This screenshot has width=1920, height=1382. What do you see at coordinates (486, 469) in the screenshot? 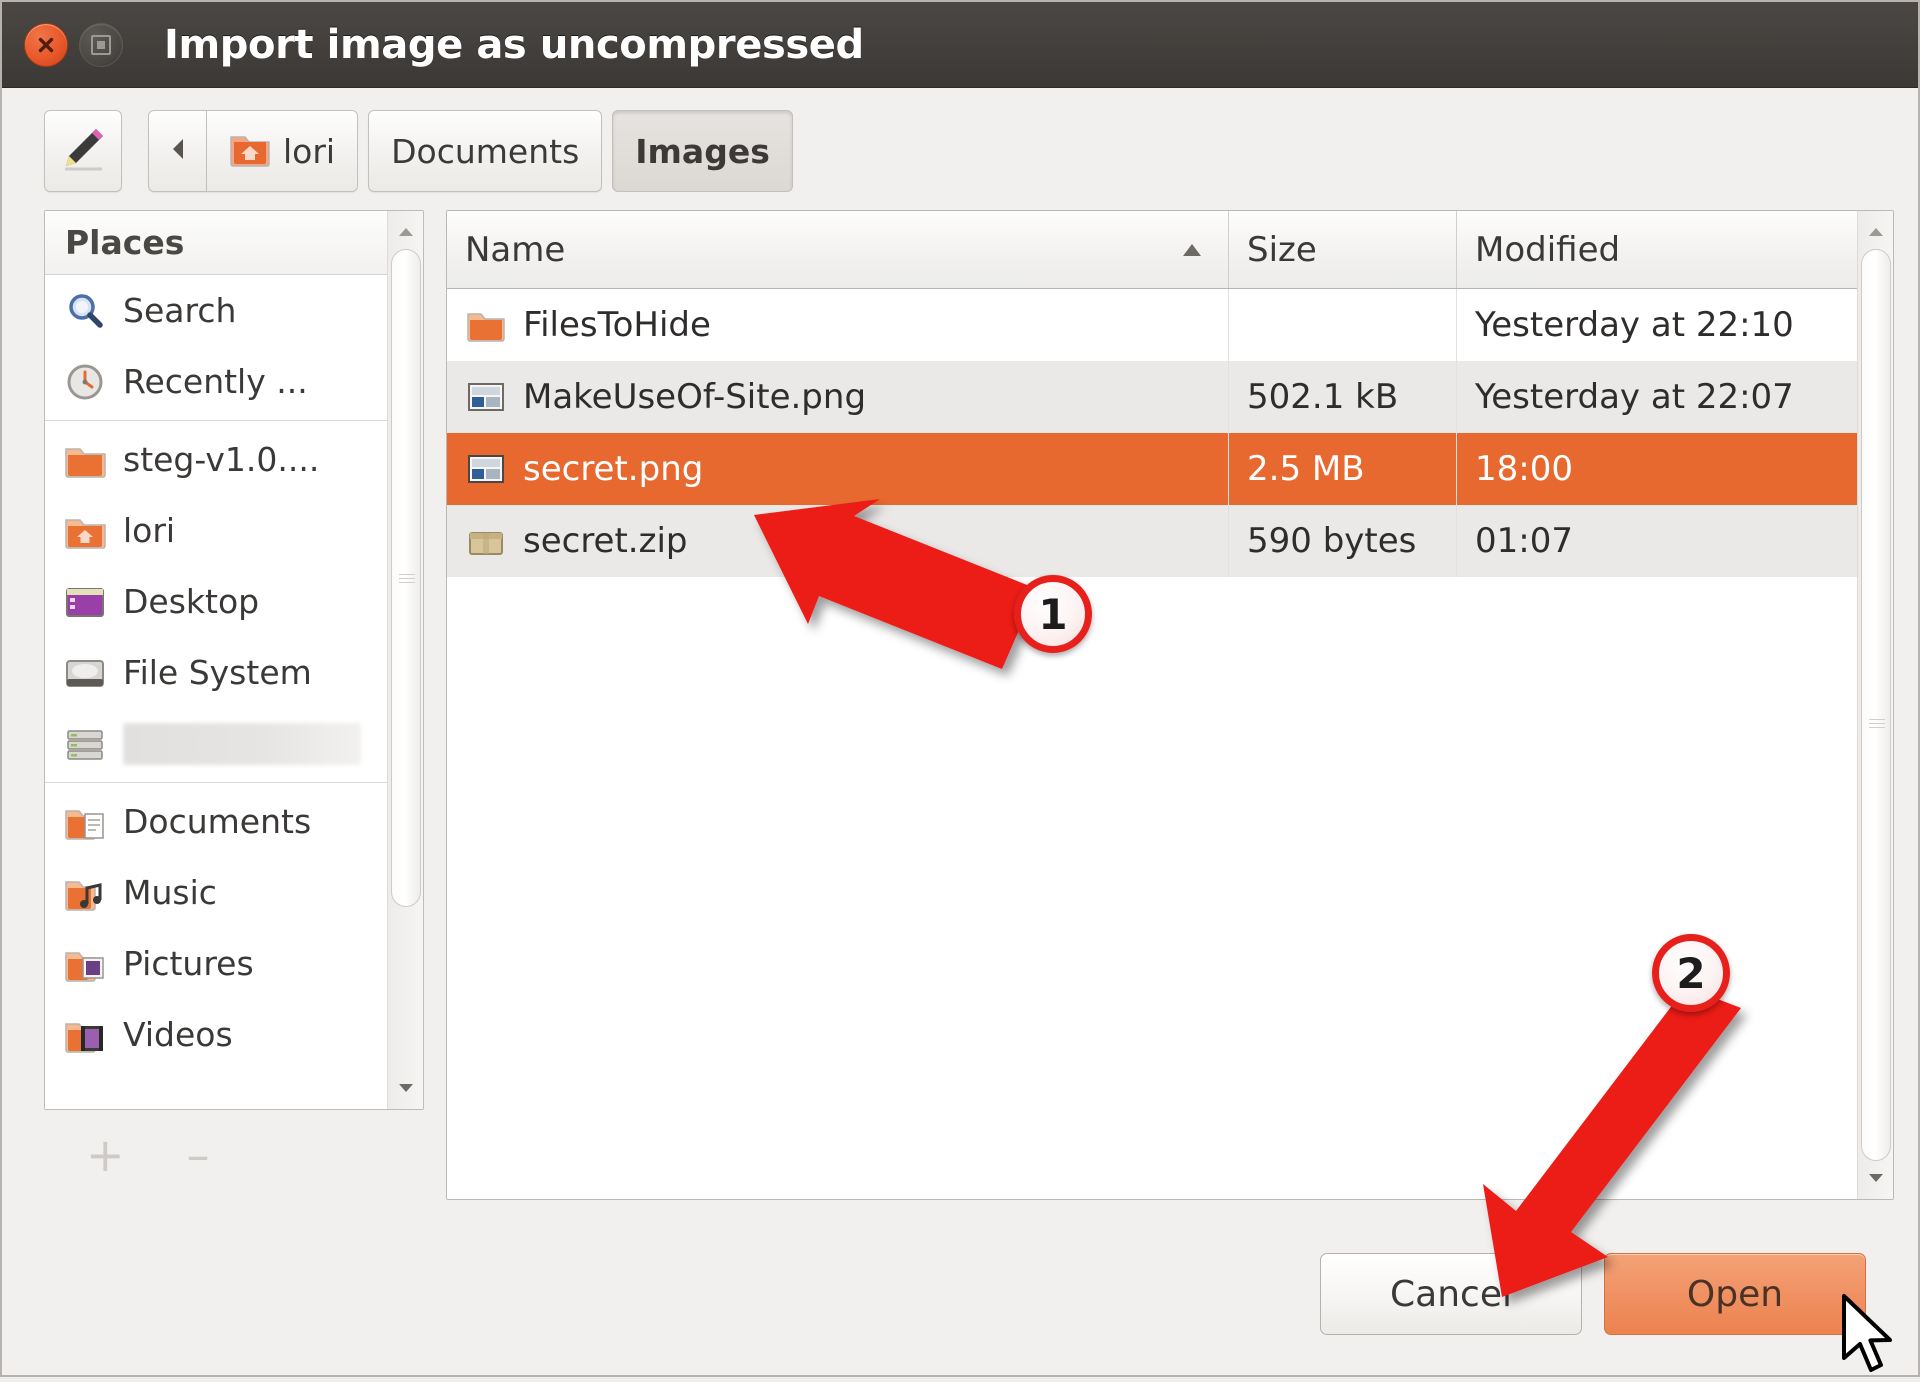
I see `image-icon` at bounding box center [486, 469].